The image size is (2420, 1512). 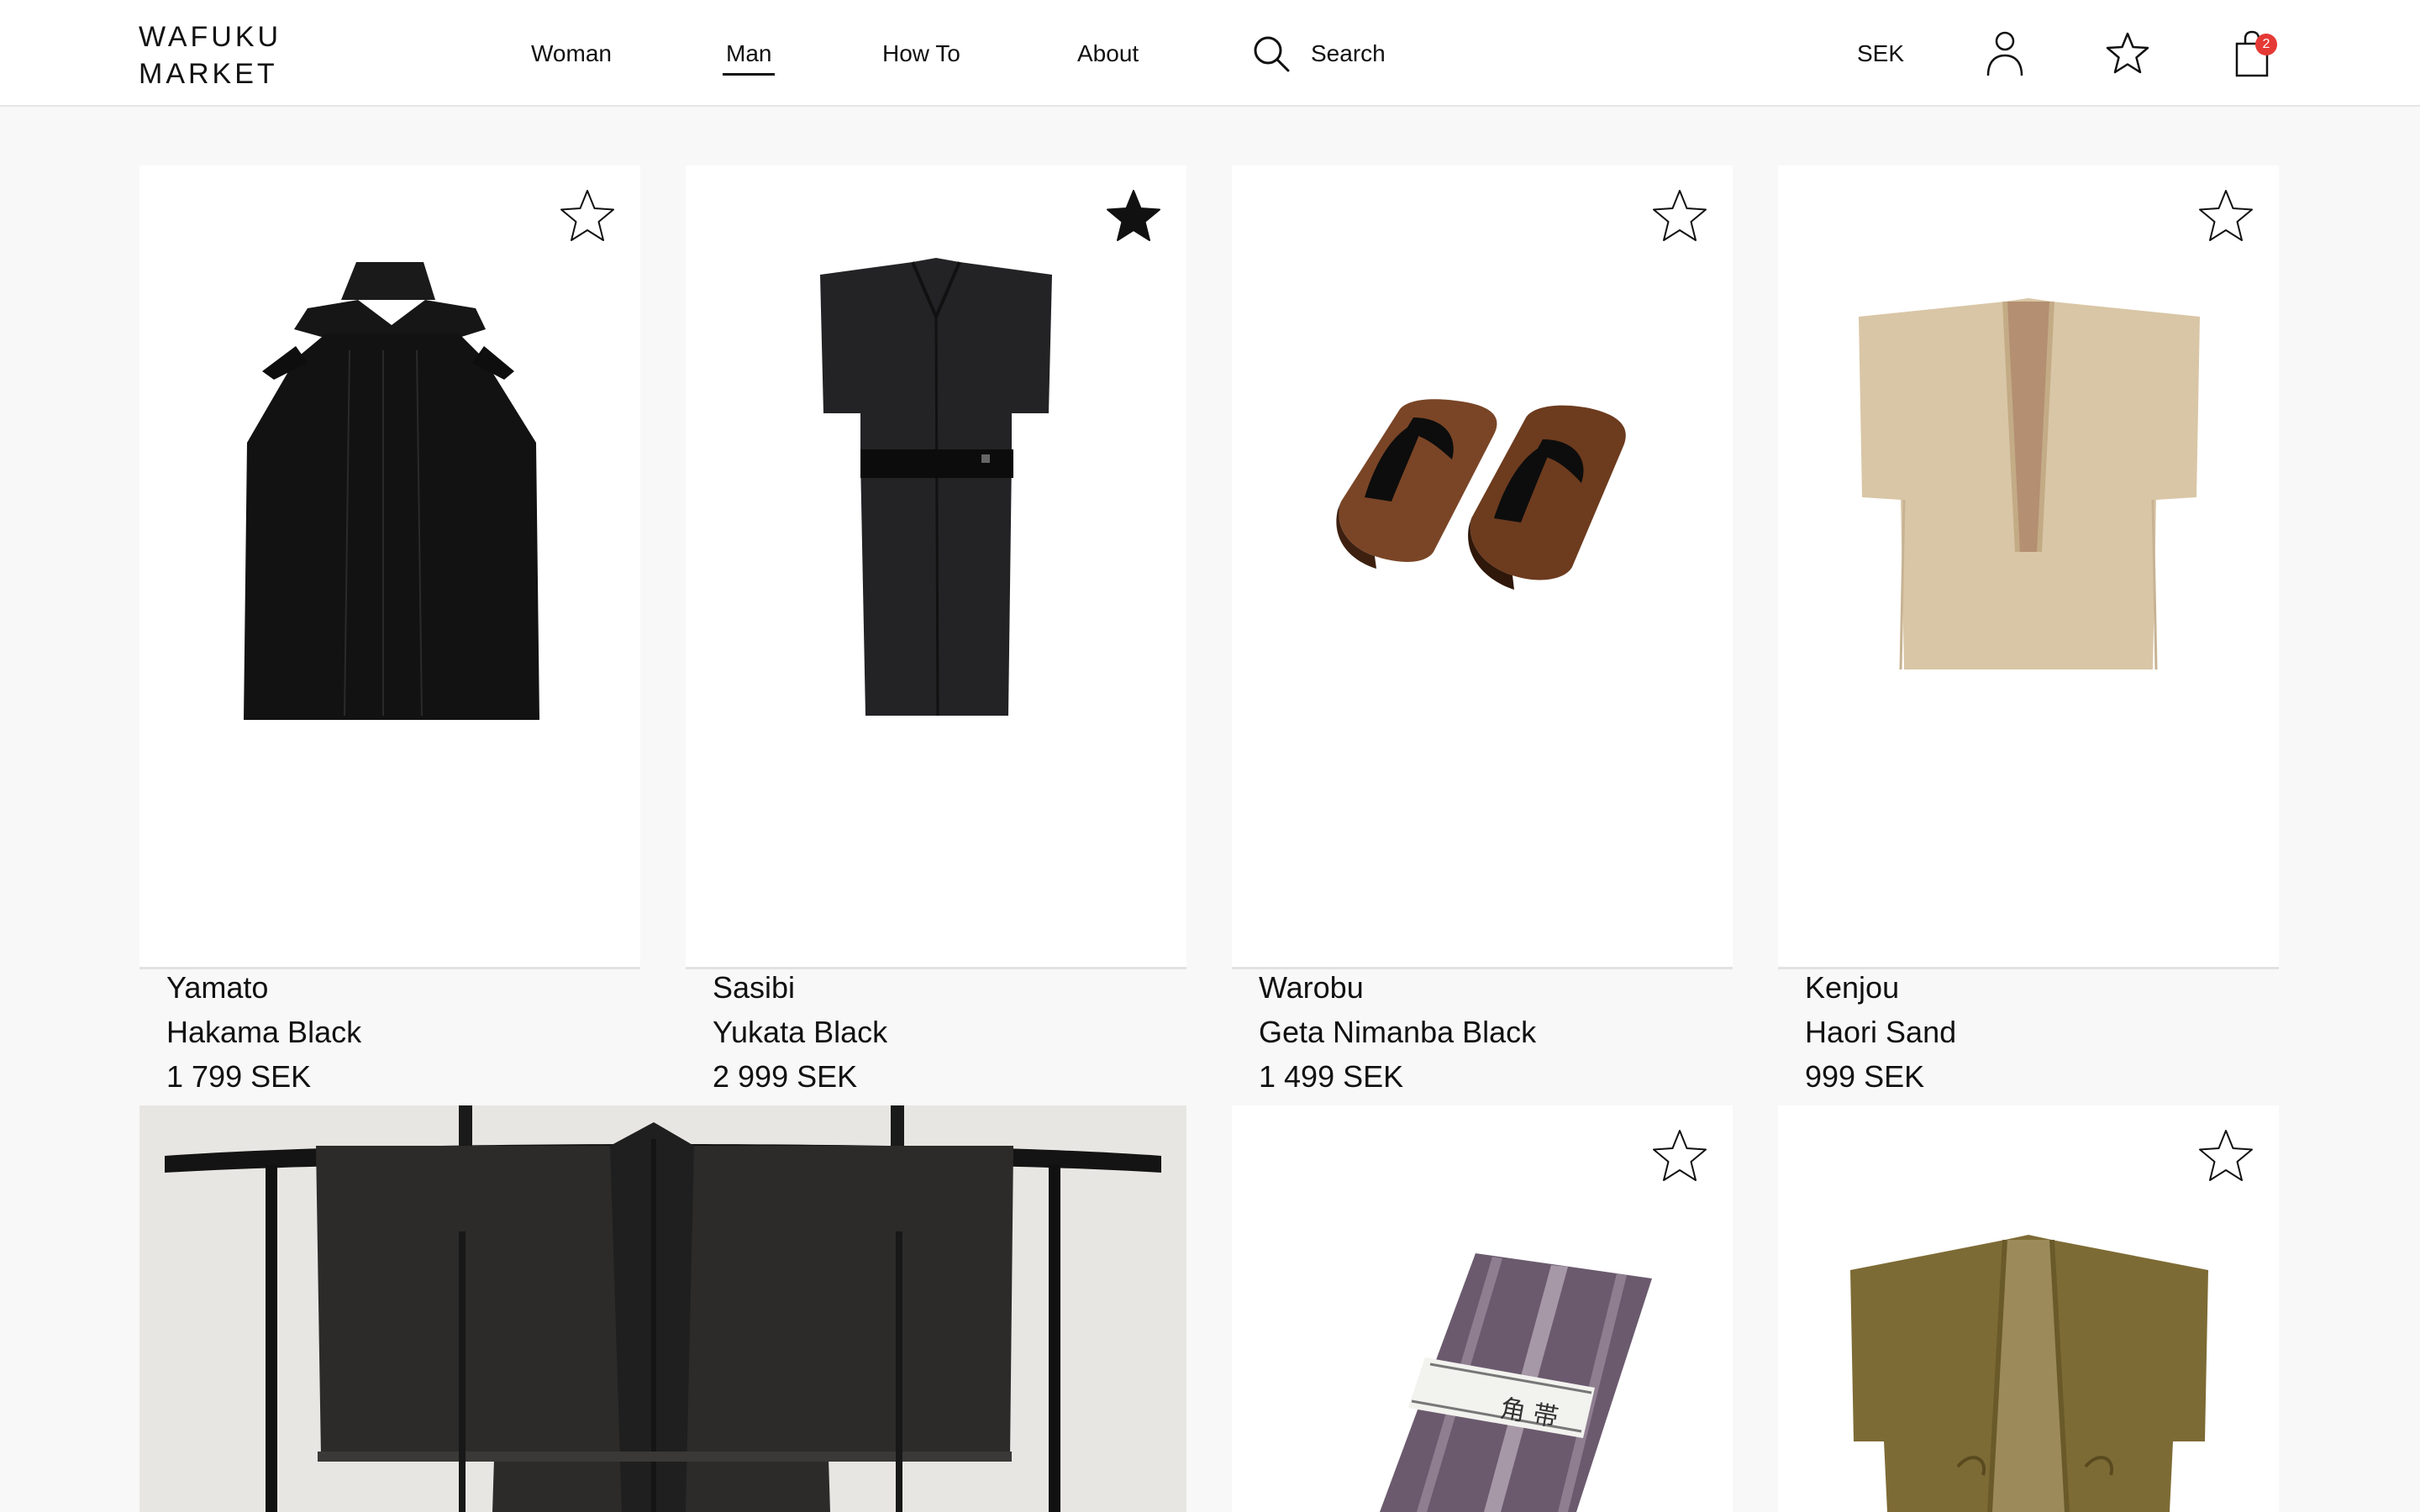 I want to click on product-name: Yukata Black, so click(x=800, y=1032).